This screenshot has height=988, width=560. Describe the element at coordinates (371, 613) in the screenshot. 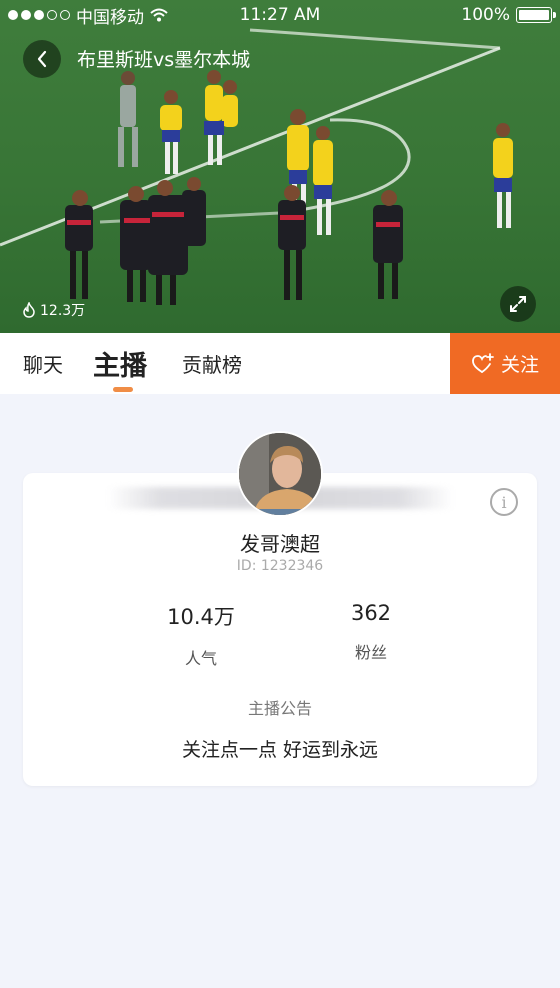

I see `stat-fans-value: 362` at that location.